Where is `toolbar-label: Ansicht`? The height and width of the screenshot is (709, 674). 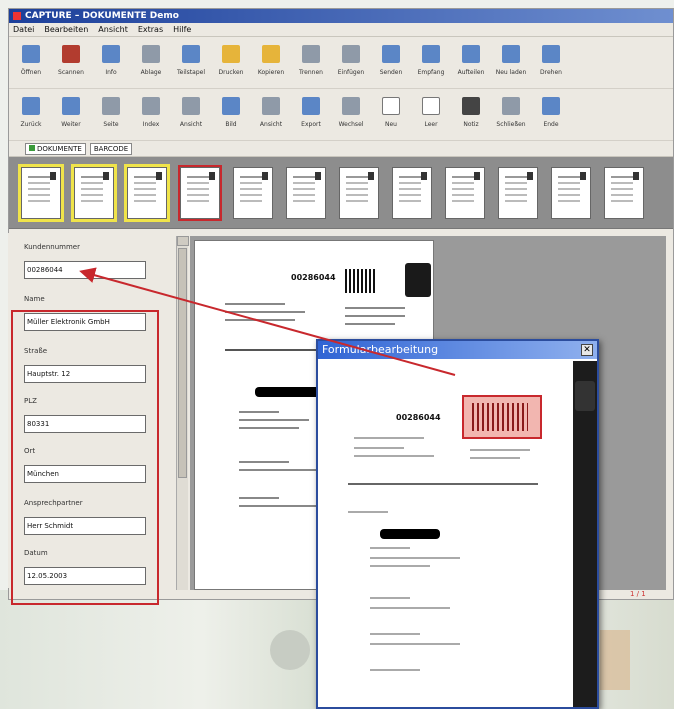 toolbar-label: Ansicht is located at coordinates (271, 124).